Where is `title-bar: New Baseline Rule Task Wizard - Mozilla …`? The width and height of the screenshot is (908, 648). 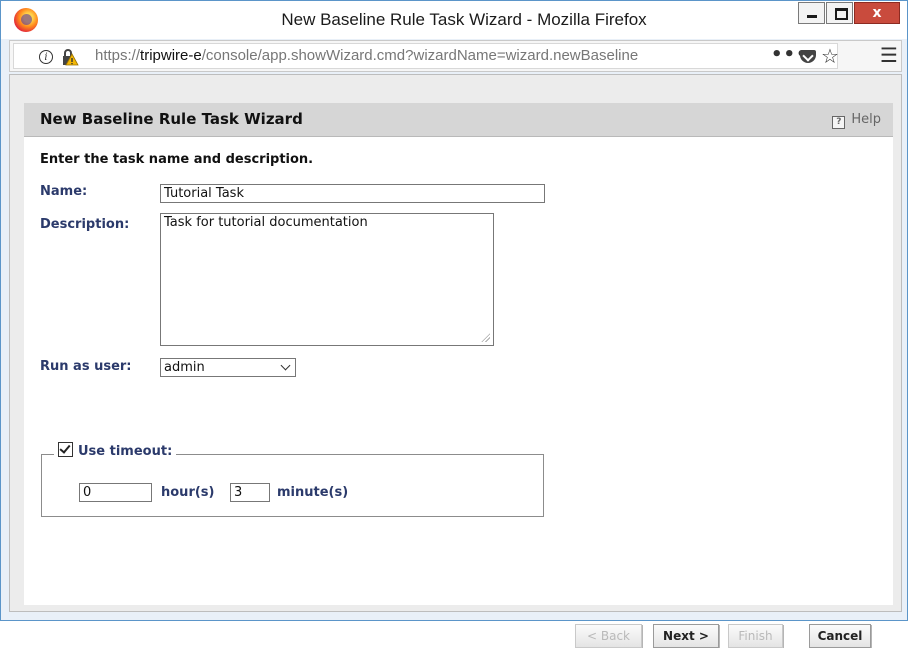
title-bar: New Baseline Rule Task Wizard - Mozilla … is located at coordinates (454, 20).